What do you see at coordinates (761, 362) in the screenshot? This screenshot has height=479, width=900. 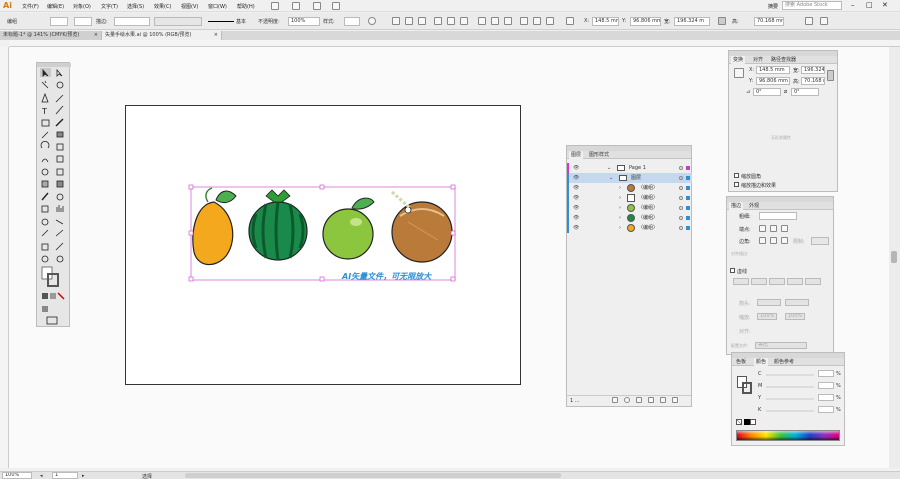 I see `tab-color: 颜色` at bounding box center [761, 362].